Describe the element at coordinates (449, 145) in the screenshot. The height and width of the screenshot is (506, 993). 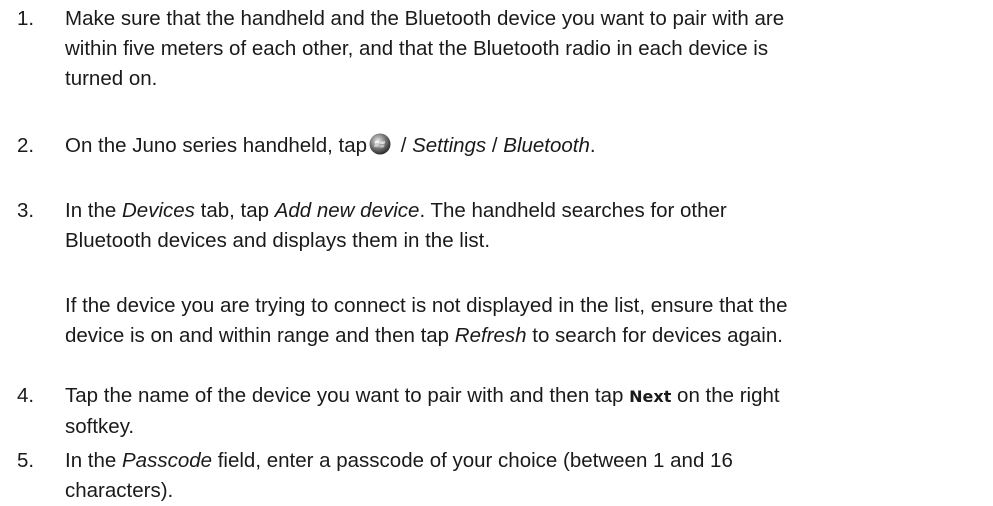
I see `settings-label: Settings` at that location.